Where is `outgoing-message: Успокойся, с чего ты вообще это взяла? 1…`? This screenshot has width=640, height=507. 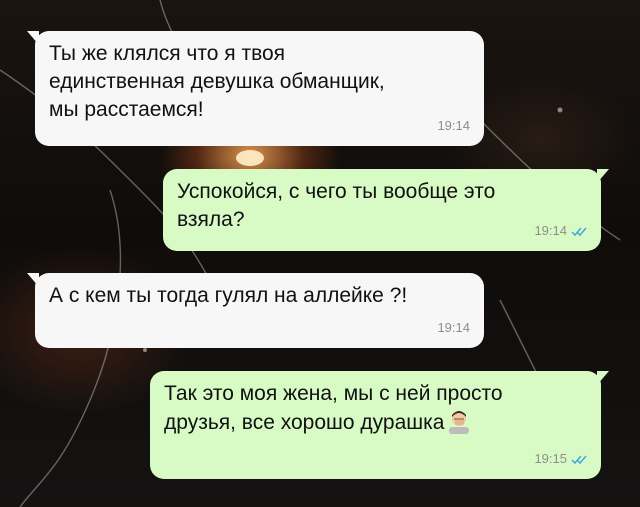
outgoing-message: Успокойся, с чего ты вообще это взяла? 1… is located at coordinates (386, 210).